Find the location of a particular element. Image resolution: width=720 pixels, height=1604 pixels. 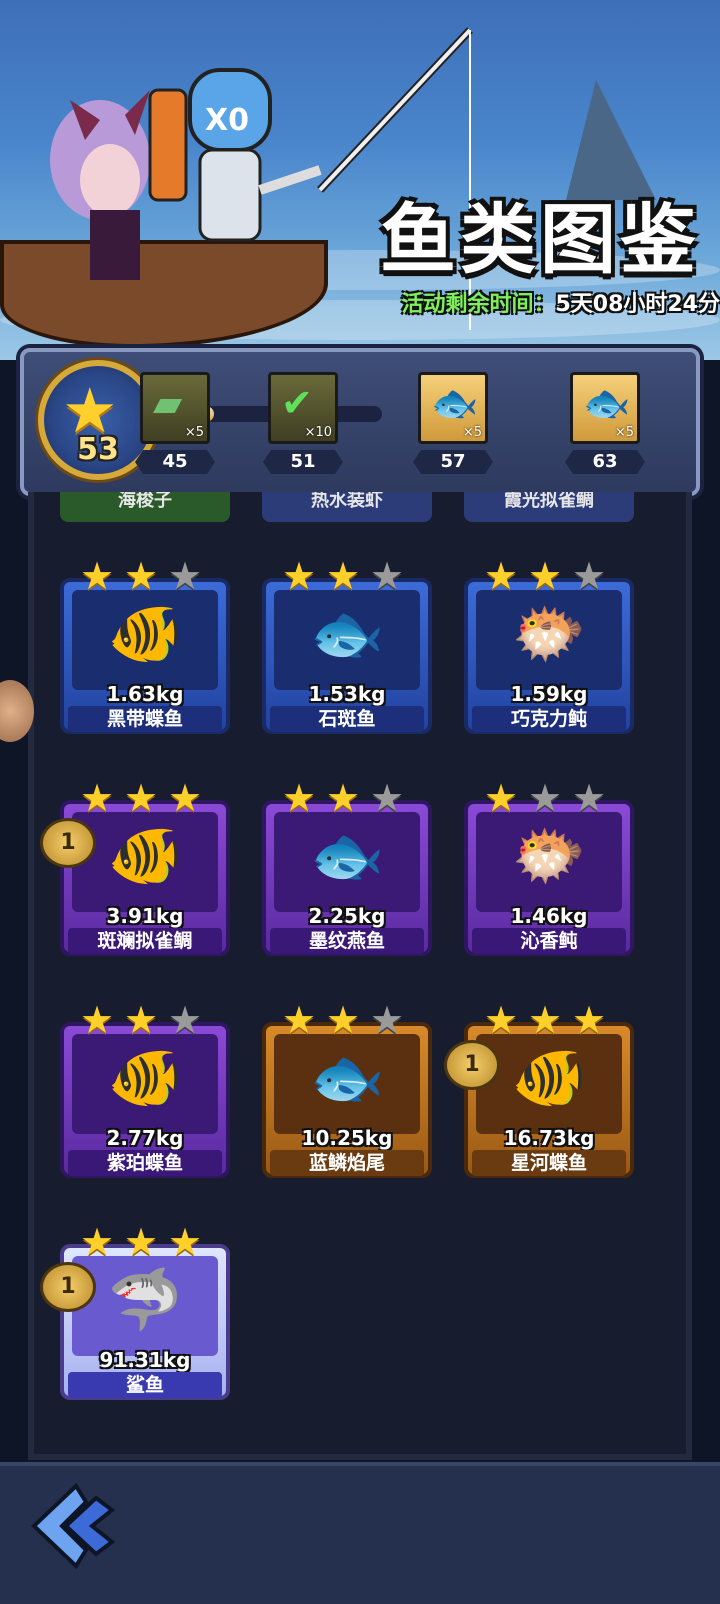

back-arrow-icon is located at coordinates (74, 1526).